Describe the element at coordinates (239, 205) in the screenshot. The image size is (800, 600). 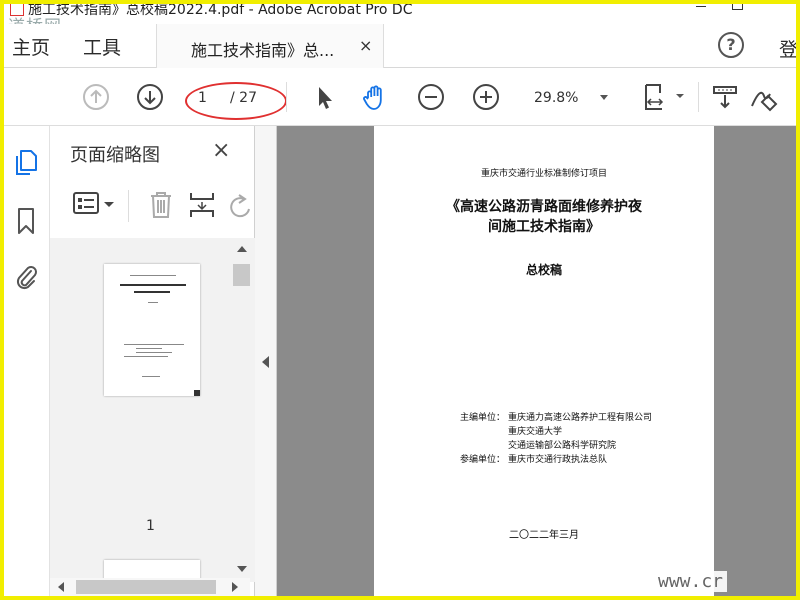
I see `rotate-page-icon` at that location.